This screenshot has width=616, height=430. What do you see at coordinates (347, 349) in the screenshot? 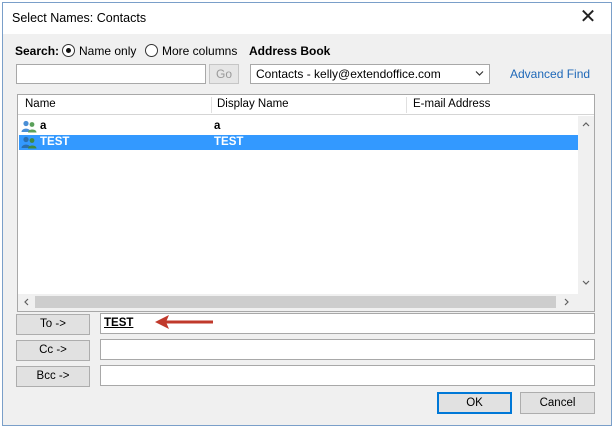
I see `cc-field` at bounding box center [347, 349].